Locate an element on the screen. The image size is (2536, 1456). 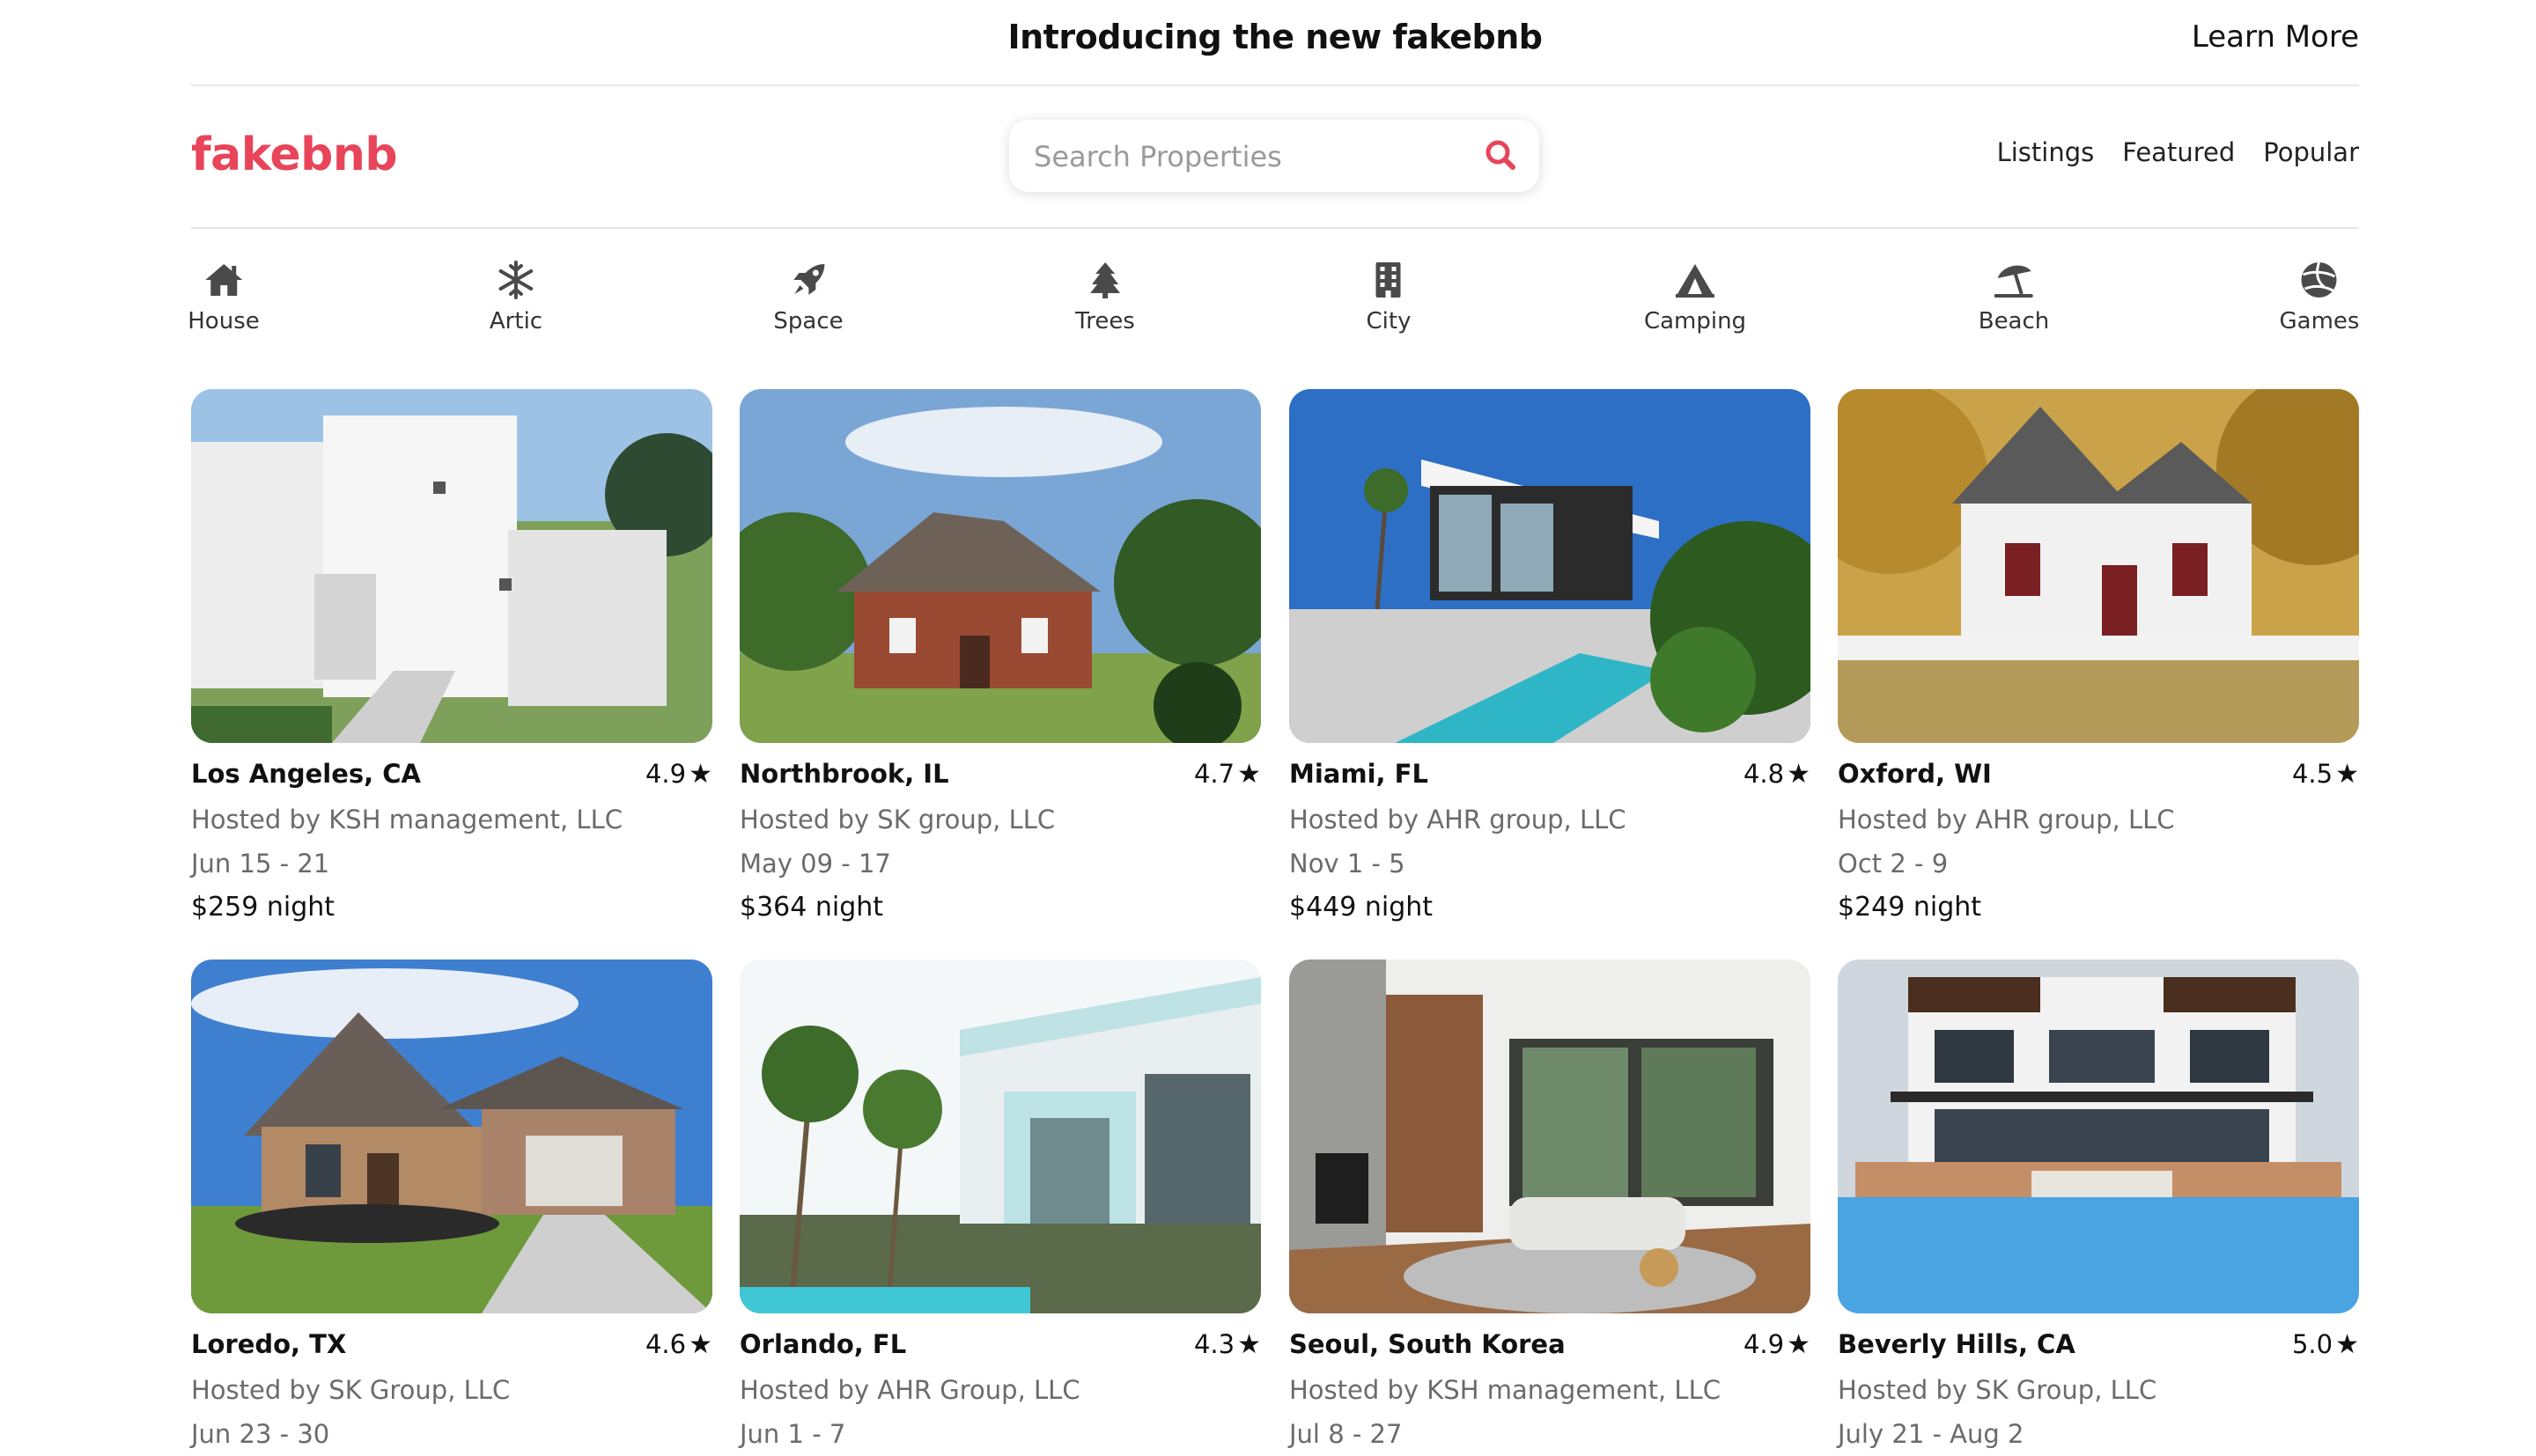
umbrella-icon is located at coordinates (2013, 281).